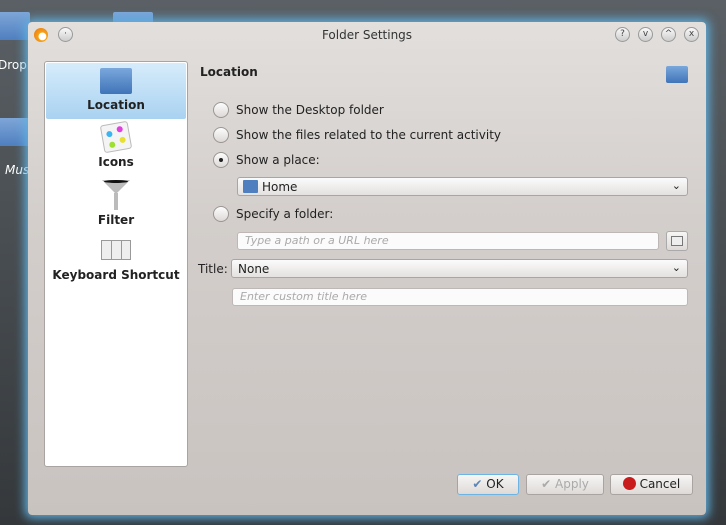 Image resolution: width=726 pixels, height=525 pixels. Describe the element at coordinates (448, 241) in the screenshot. I see `path-input: Type a path or a URL here` at that location.